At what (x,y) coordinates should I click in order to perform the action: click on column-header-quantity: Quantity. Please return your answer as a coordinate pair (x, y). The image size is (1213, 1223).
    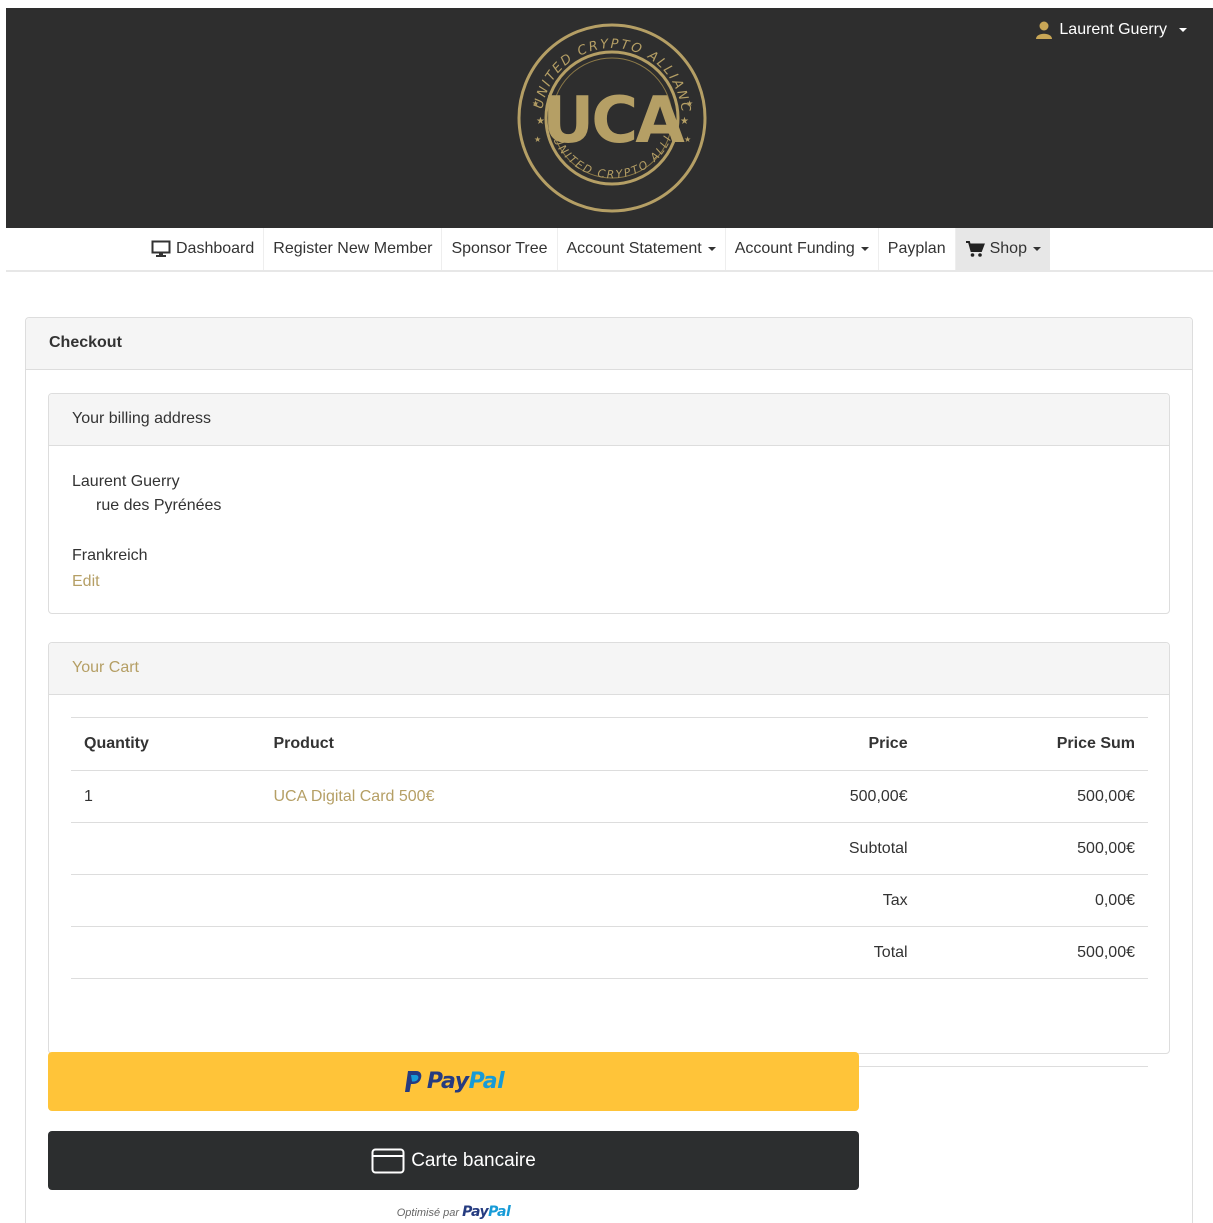
    Looking at the image, I should click on (166, 744).